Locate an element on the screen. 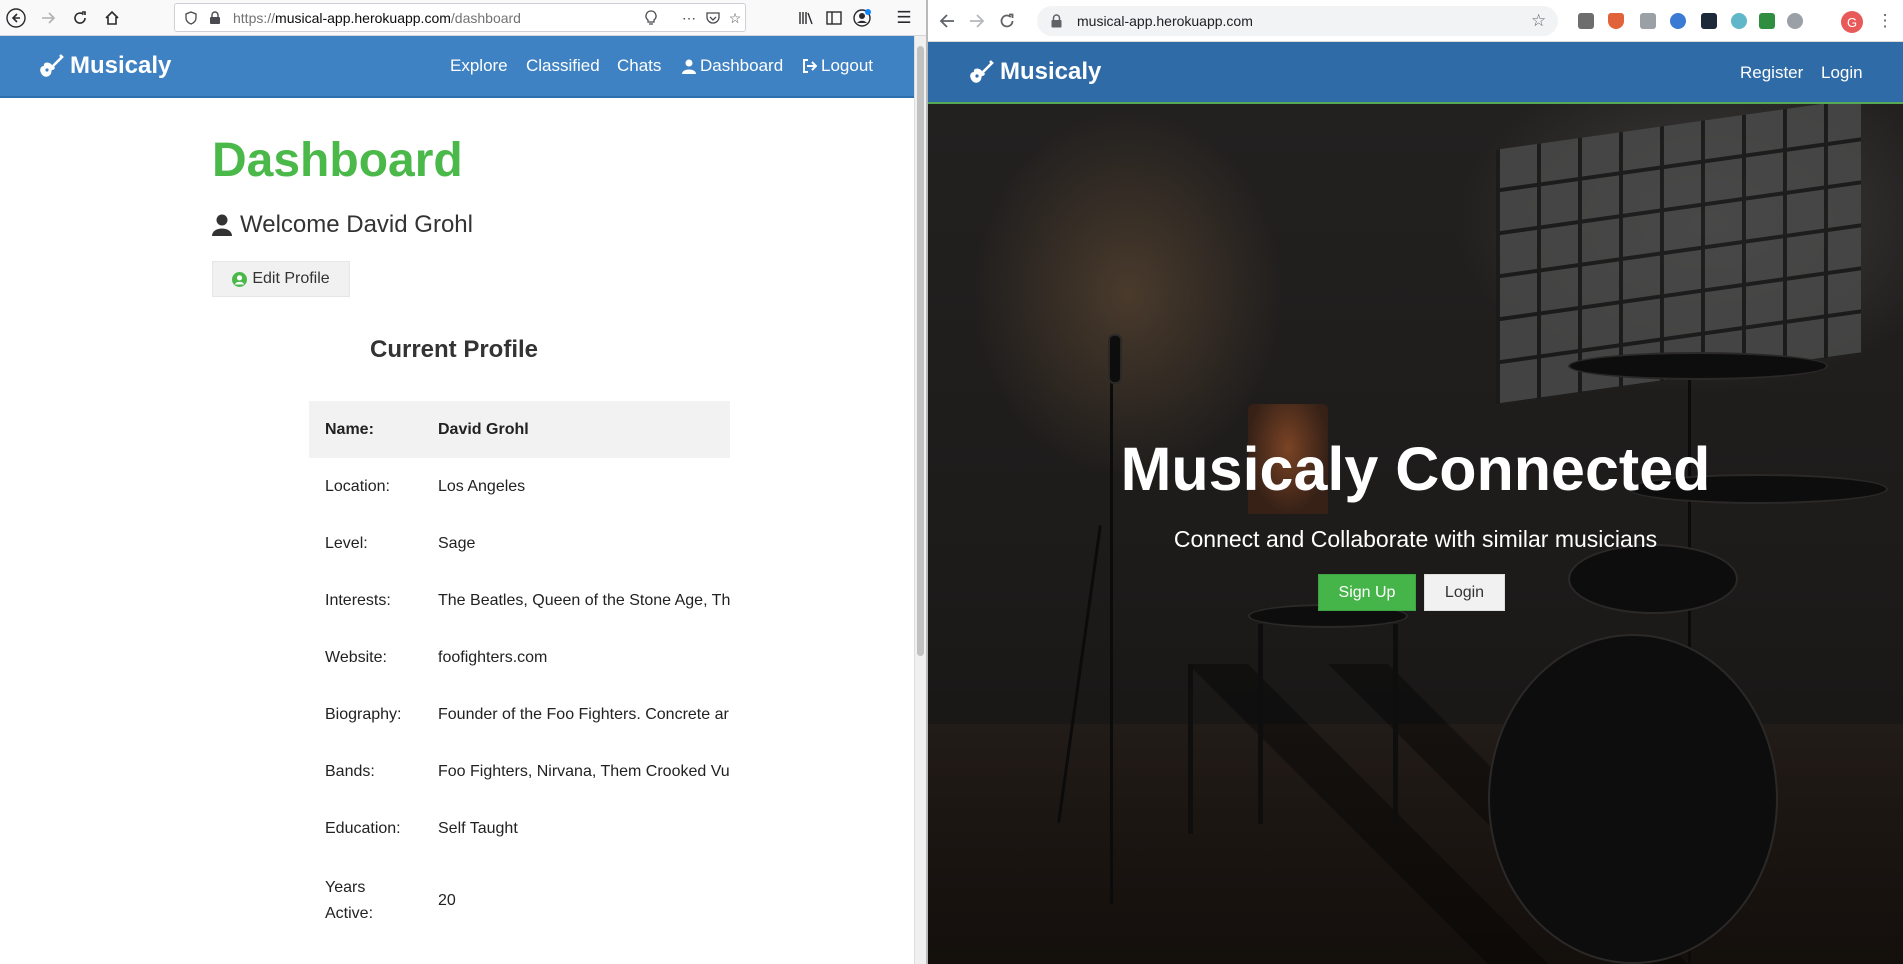 This screenshot has height=964, width=1903. more-icon: ⋯ is located at coordinates (689, 18).